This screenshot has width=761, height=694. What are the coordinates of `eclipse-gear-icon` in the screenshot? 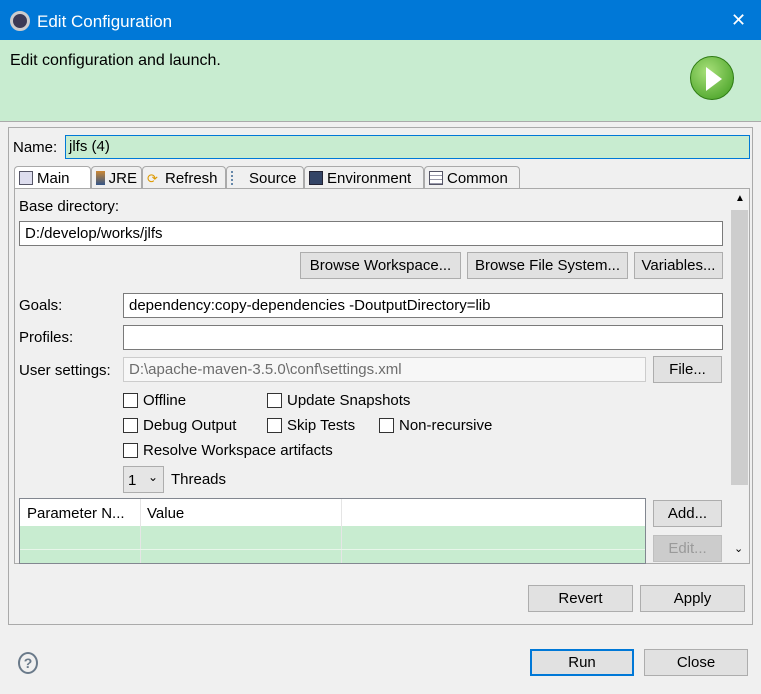 It's located at (20, 21).